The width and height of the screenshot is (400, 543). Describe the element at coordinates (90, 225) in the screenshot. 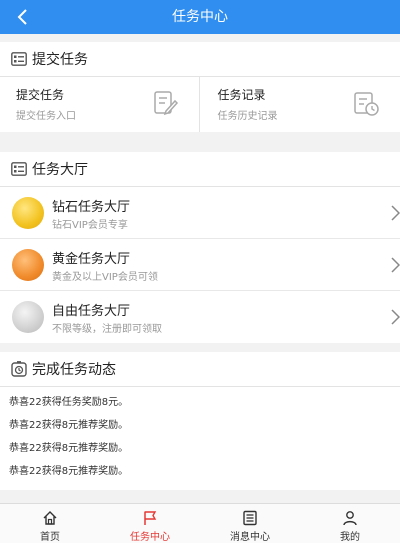

I see `hall-item-subtitle: 钻石VIP会员专享` at that location.